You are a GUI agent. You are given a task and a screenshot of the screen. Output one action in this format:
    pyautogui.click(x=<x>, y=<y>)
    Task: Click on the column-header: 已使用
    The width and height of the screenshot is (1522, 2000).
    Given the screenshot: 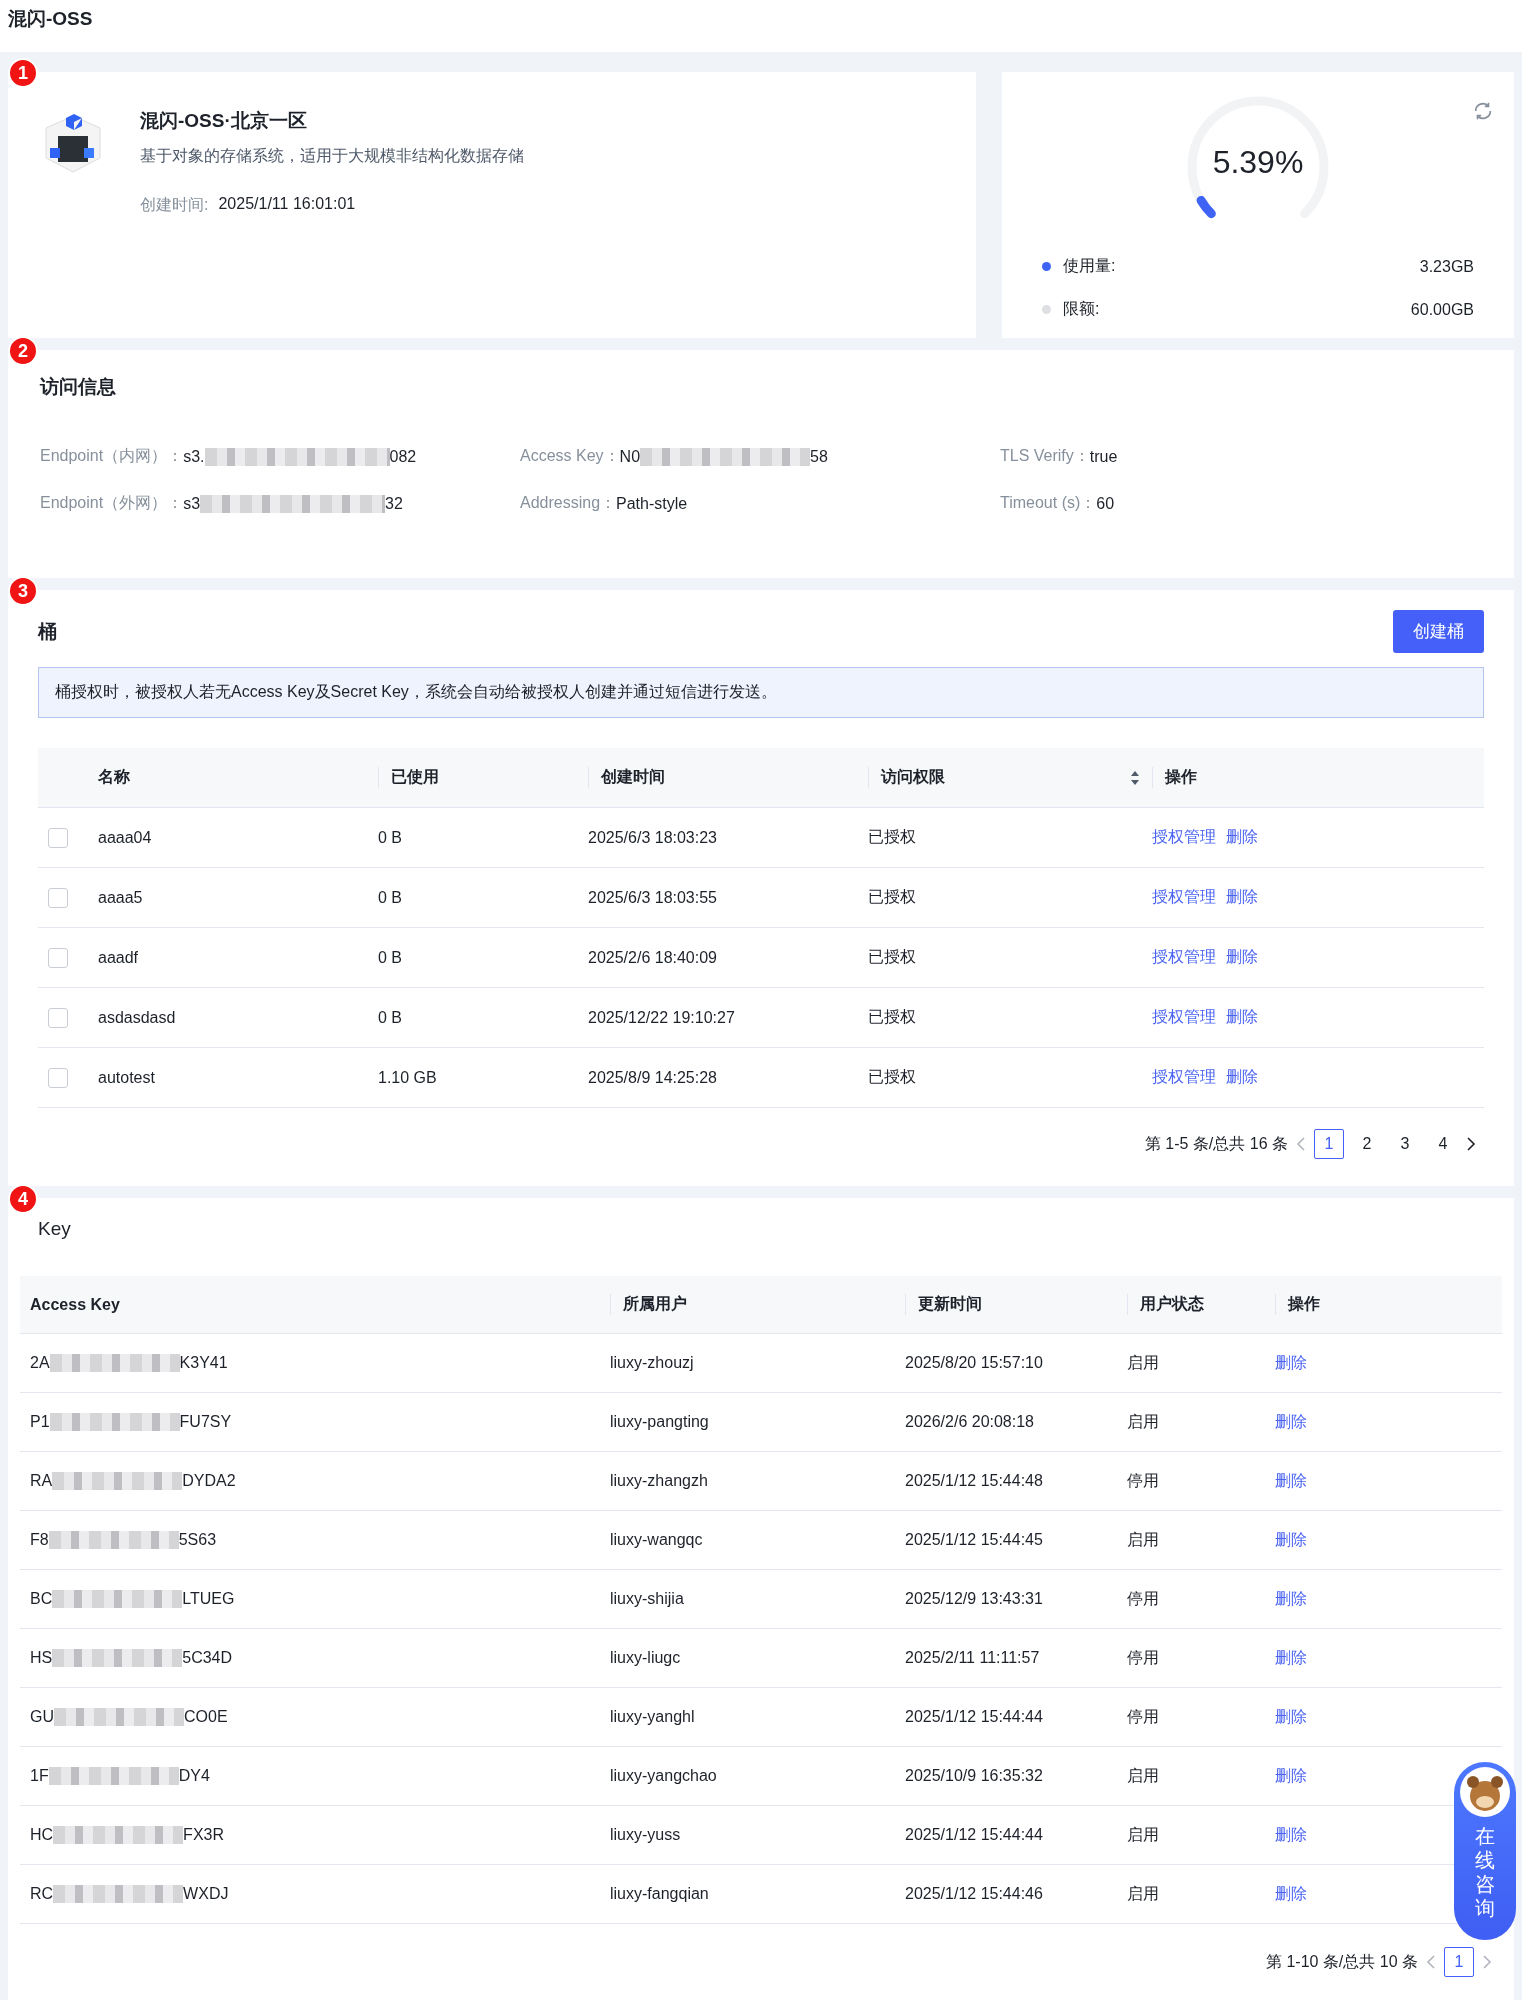 What is the action you would take?
    pyautogui.click(x=483, y=777)
    